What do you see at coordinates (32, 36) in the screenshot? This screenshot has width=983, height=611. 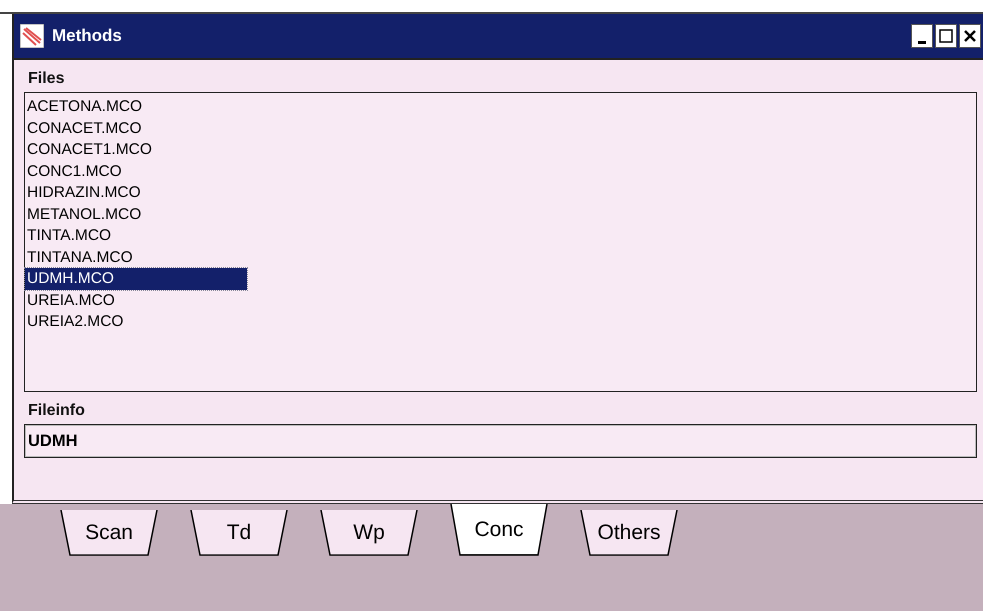 I see `app-icon` at bounding box center [32, 36].